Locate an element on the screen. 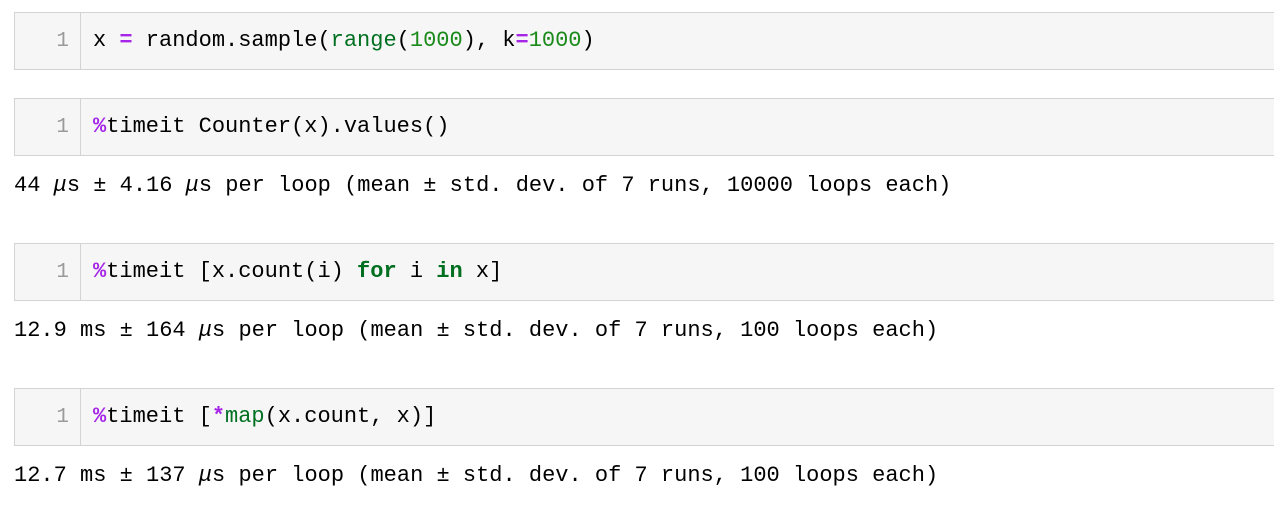 The image size is (1274, 532). code-token-plain: x is located at coordinates (106, 40).